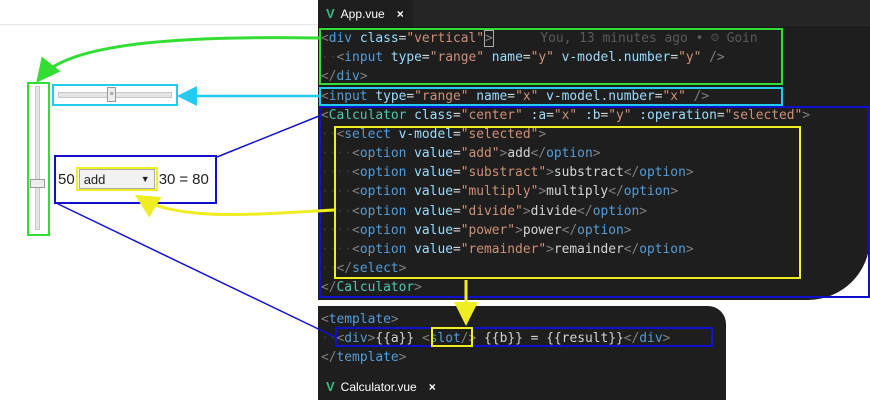  I want to click on operand-a: 50, so click(66, 179).